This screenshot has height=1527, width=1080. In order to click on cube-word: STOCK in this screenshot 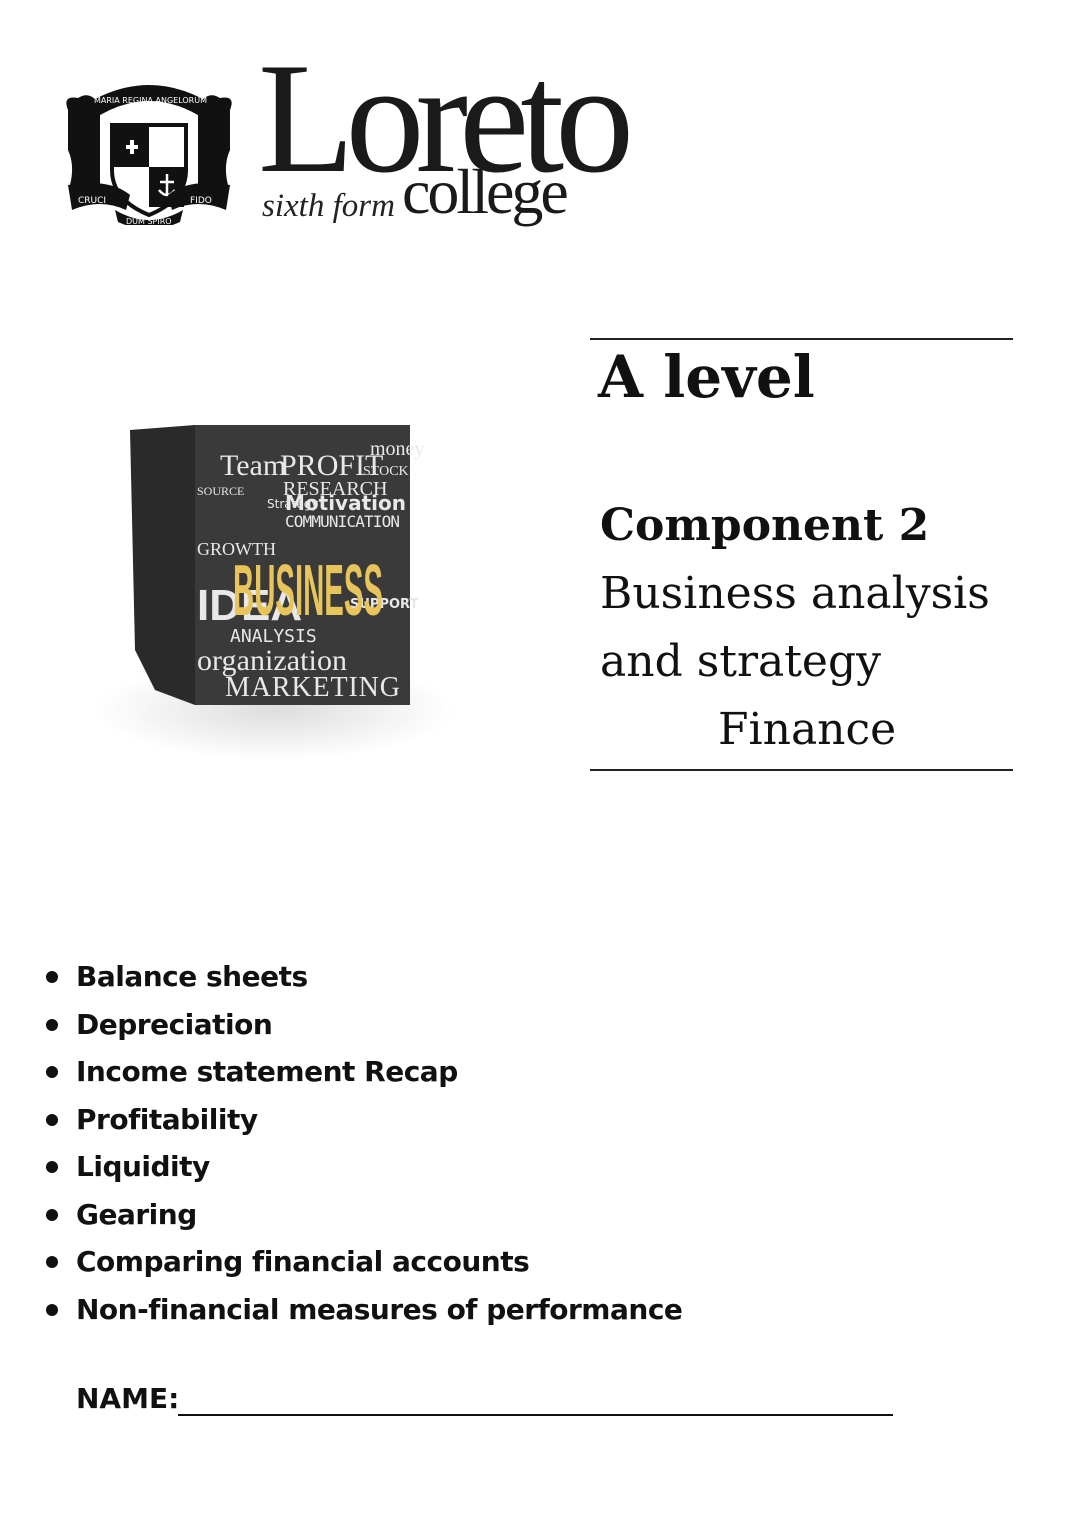, I will do `click(386, 471)`.